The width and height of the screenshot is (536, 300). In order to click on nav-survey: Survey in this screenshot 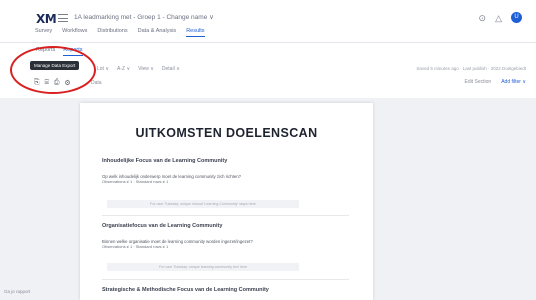, I will do `click(43, 32)`.